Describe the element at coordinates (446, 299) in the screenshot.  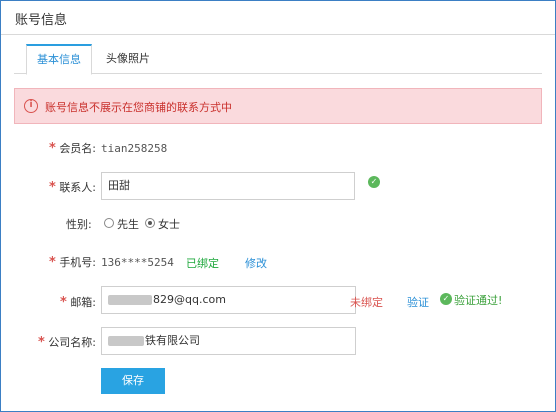
I see `verified-check-icon: ✓` at that location.